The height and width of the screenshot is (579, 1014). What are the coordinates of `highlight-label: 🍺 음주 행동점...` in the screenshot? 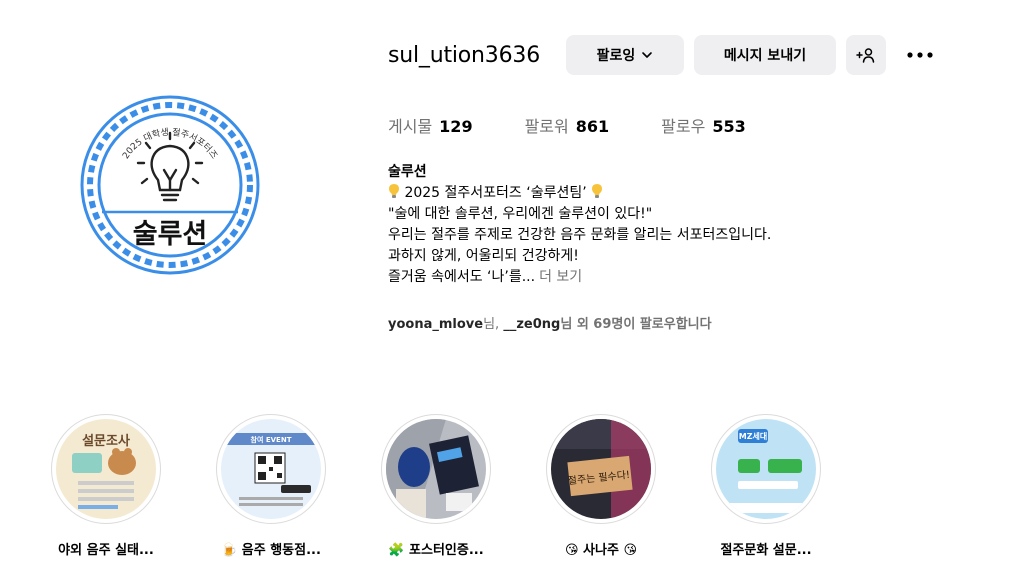 It's located at (271, 550).